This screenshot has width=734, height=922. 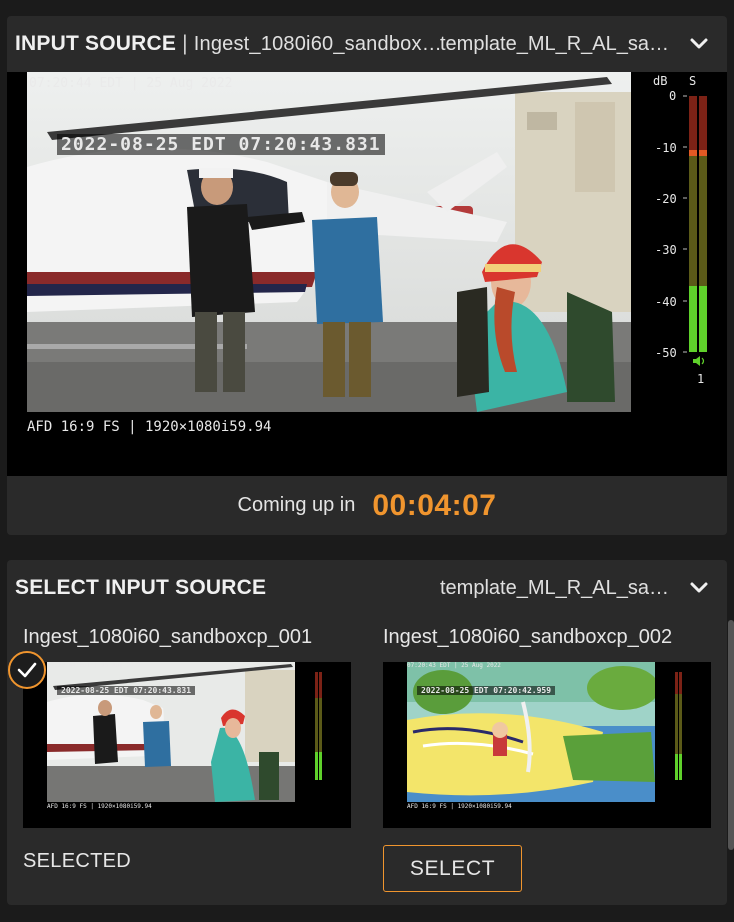 What do you see at coordinates (296, 505) in the screenshot?
I see `coming-up-label: Coming up in` at bounding box center [296, 505].